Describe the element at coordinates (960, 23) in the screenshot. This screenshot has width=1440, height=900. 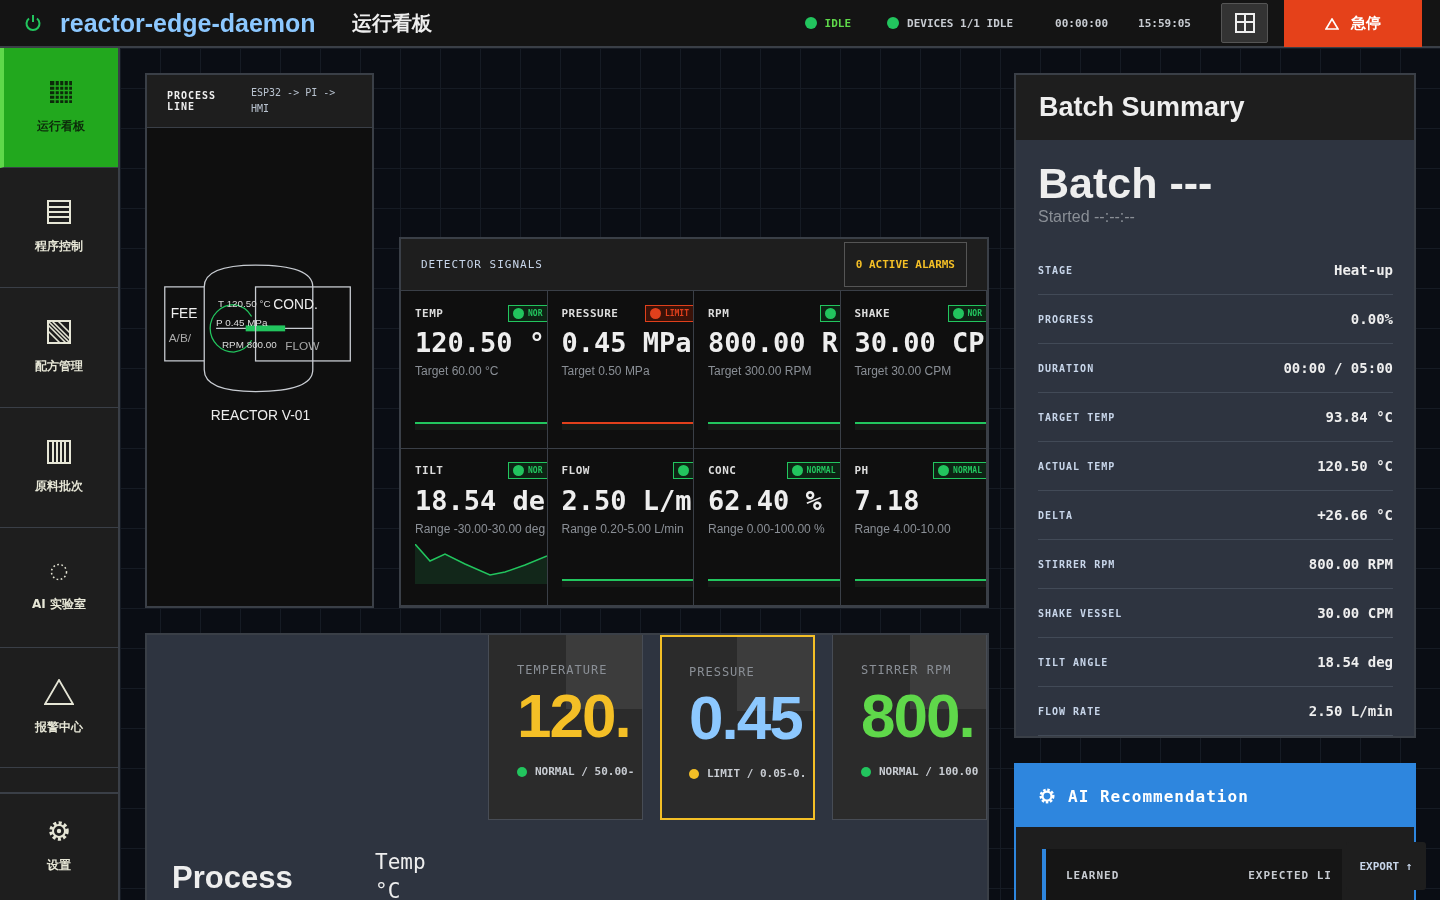
I see `status-label: DEVICES 1/1 IDLE` at that location.